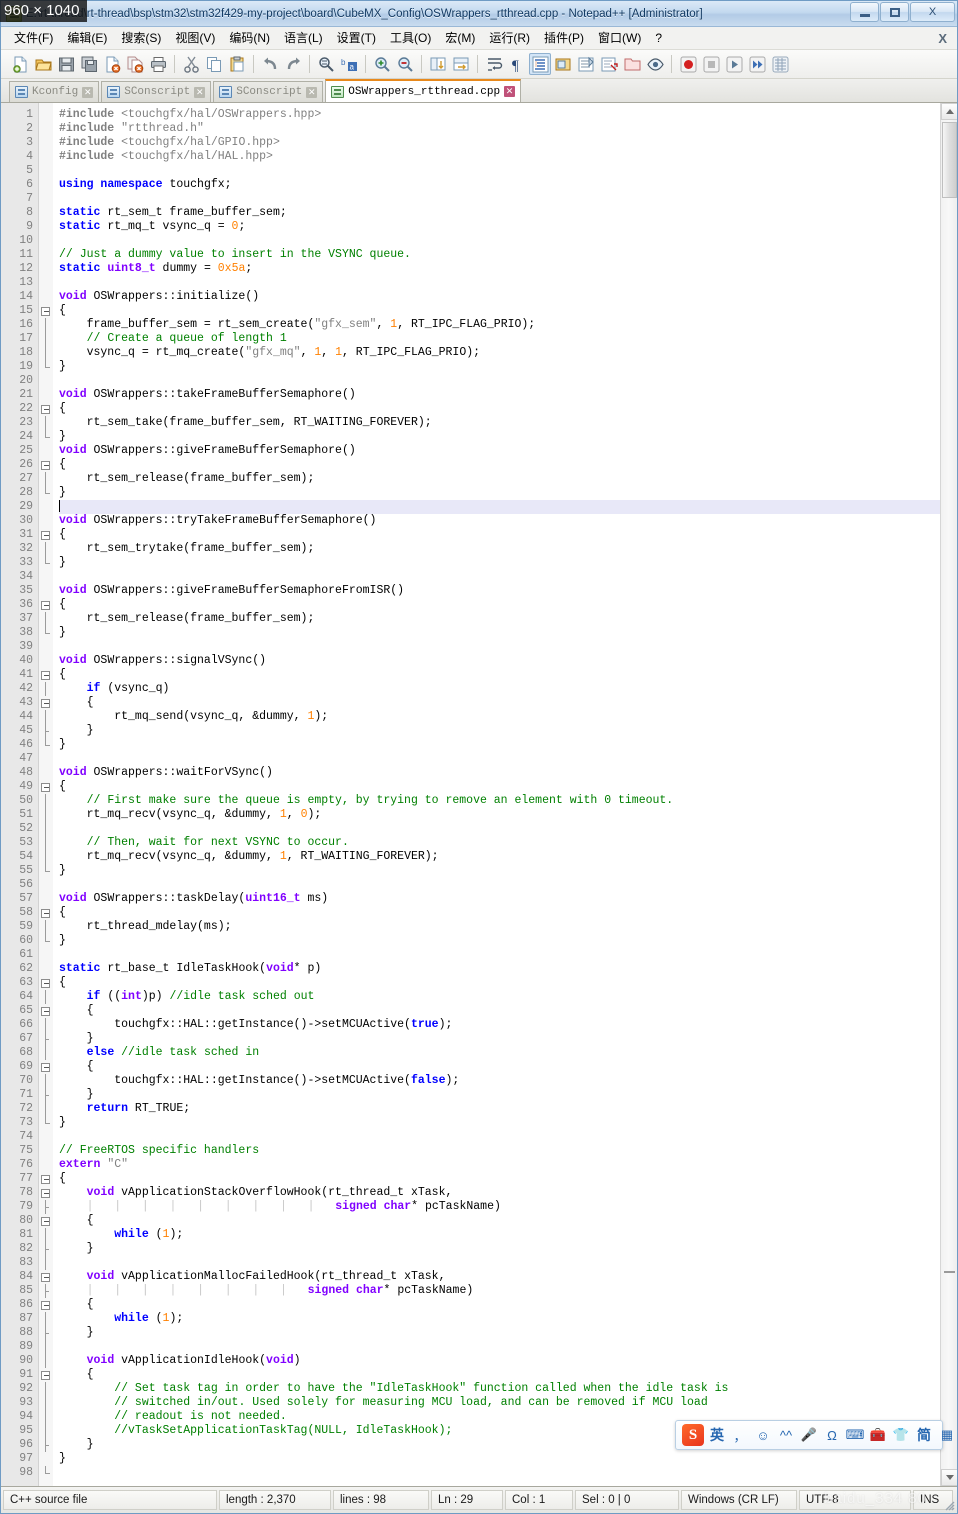 The image size is (958, 1514). Describe the element at coordinates (460, 38) in the screenshot. I see `menu-item-macro: 宏(M)` at that location.